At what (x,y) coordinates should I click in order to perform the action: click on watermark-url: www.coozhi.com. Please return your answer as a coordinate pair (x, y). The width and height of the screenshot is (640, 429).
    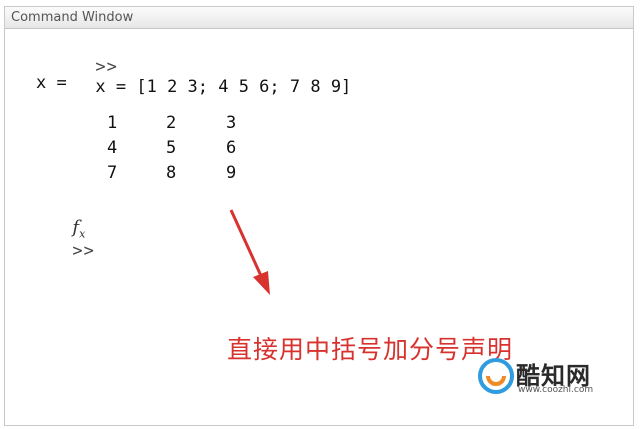
    Looking at the image, I should click on (556, 390).